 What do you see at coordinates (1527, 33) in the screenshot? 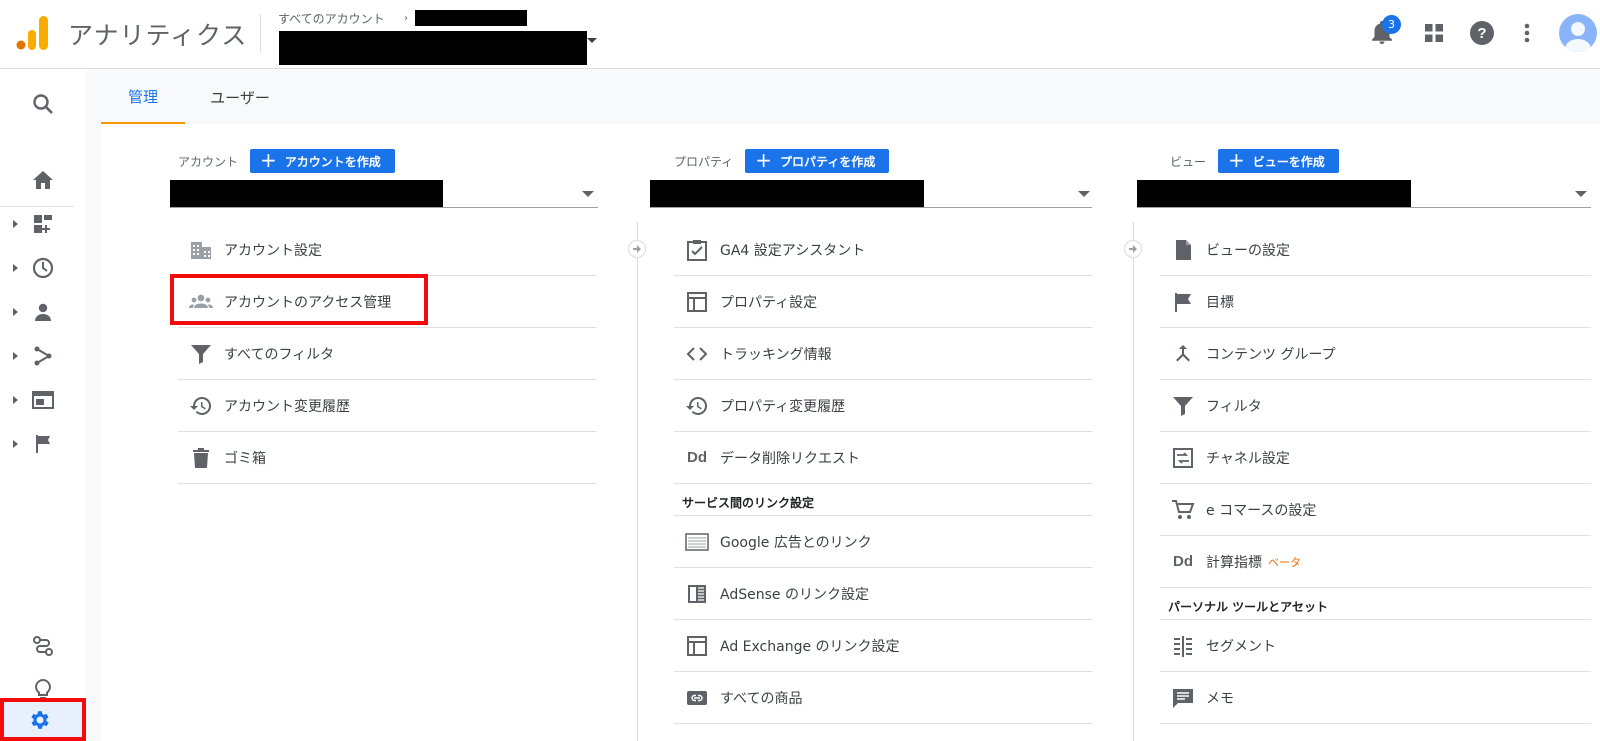
I see `more-vert-icon` at bounding box center [1527, 33].